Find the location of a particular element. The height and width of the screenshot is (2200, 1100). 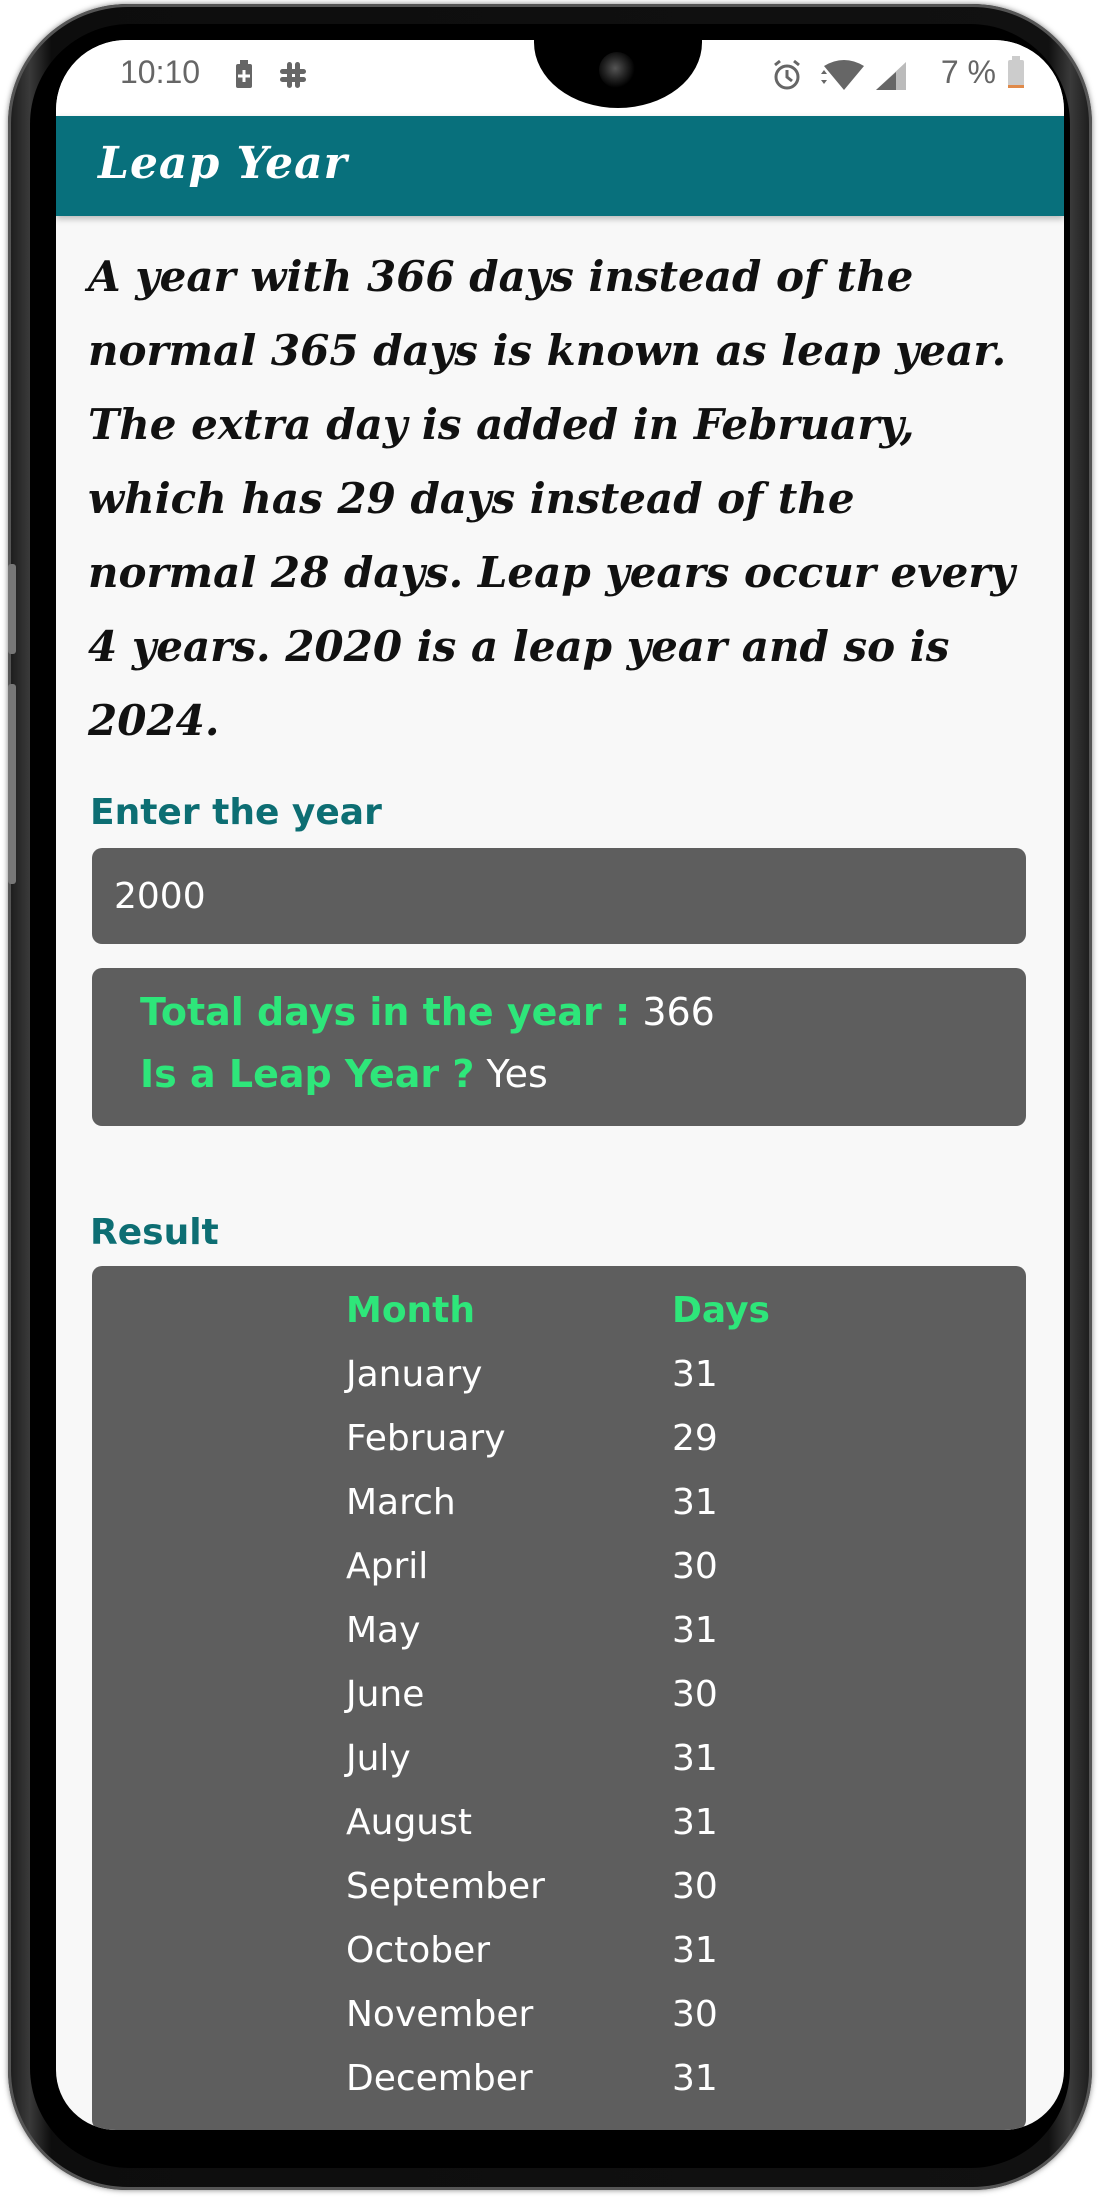

month-cell: September is located at coordinates (445, 1886).